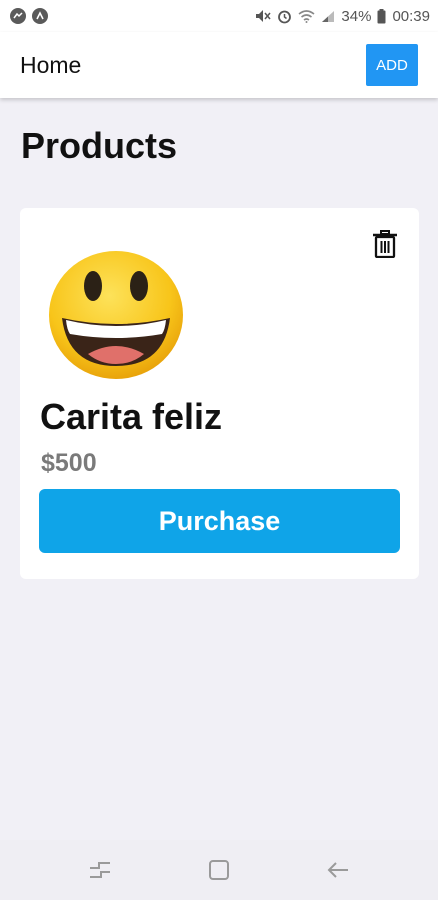 This screenshot has width=438, height=900. What do you see at coordinates (328, 16) in the screenshot?
I see `signal-icon` at bounding box center [328, 16].